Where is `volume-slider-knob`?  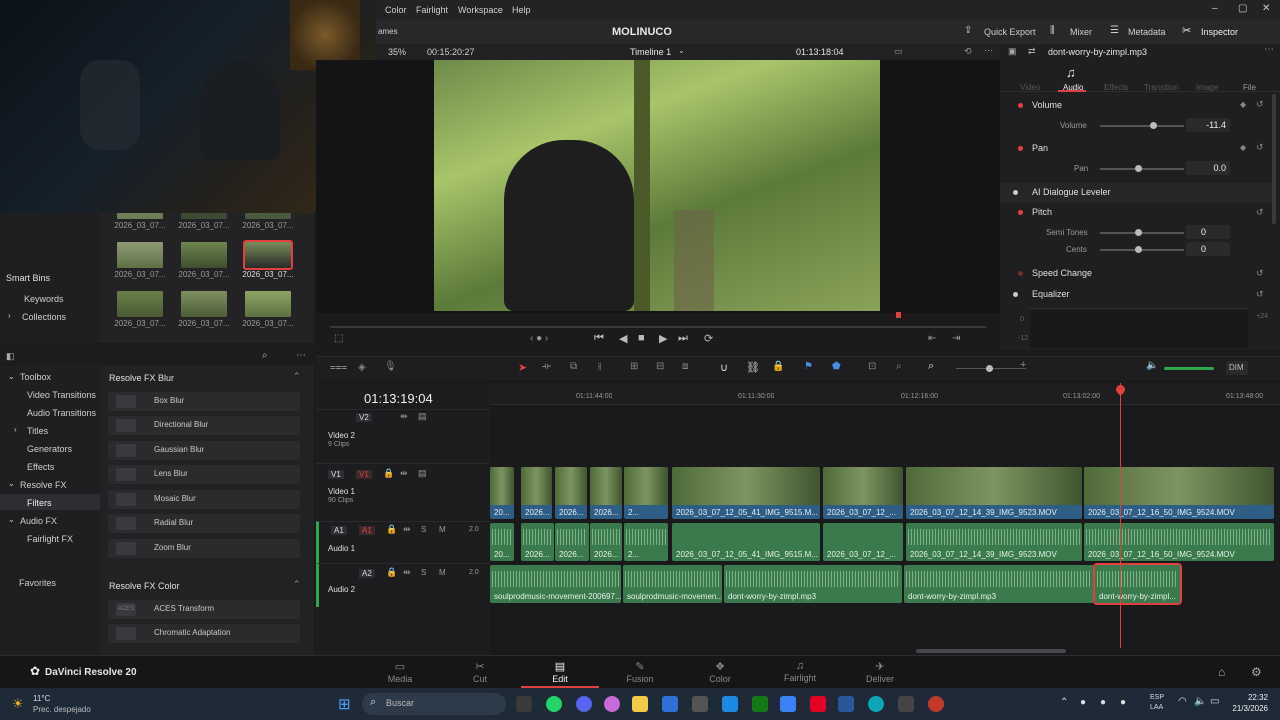 volume-slider-knob is located at coordinates (1153, 125).